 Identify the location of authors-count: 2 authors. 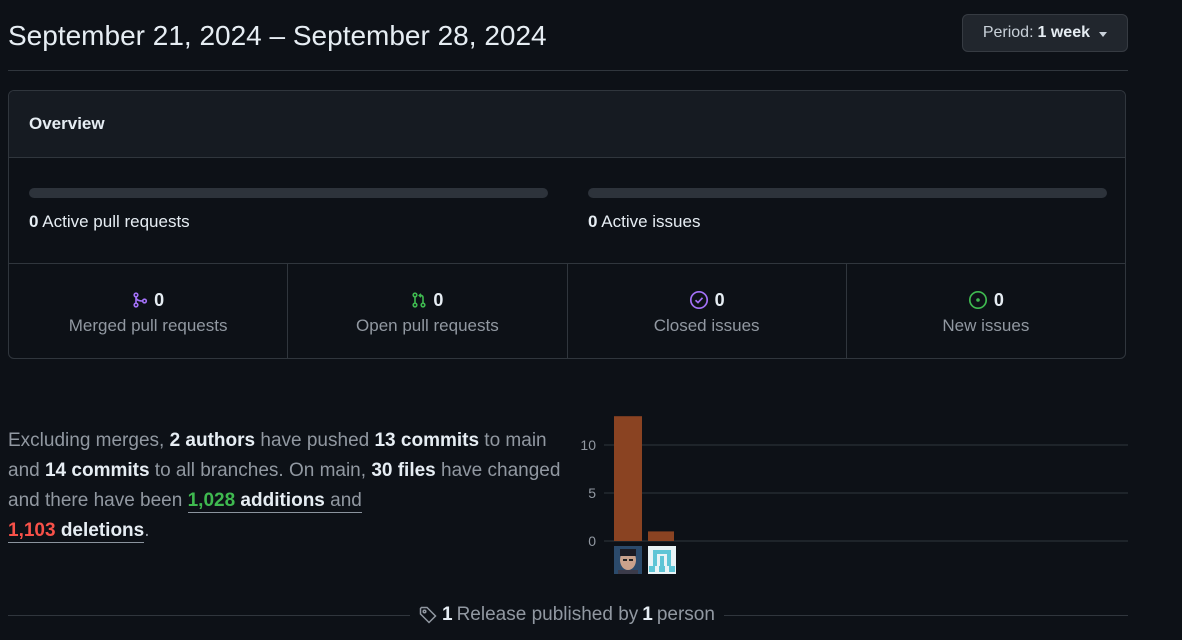
(212, 440).